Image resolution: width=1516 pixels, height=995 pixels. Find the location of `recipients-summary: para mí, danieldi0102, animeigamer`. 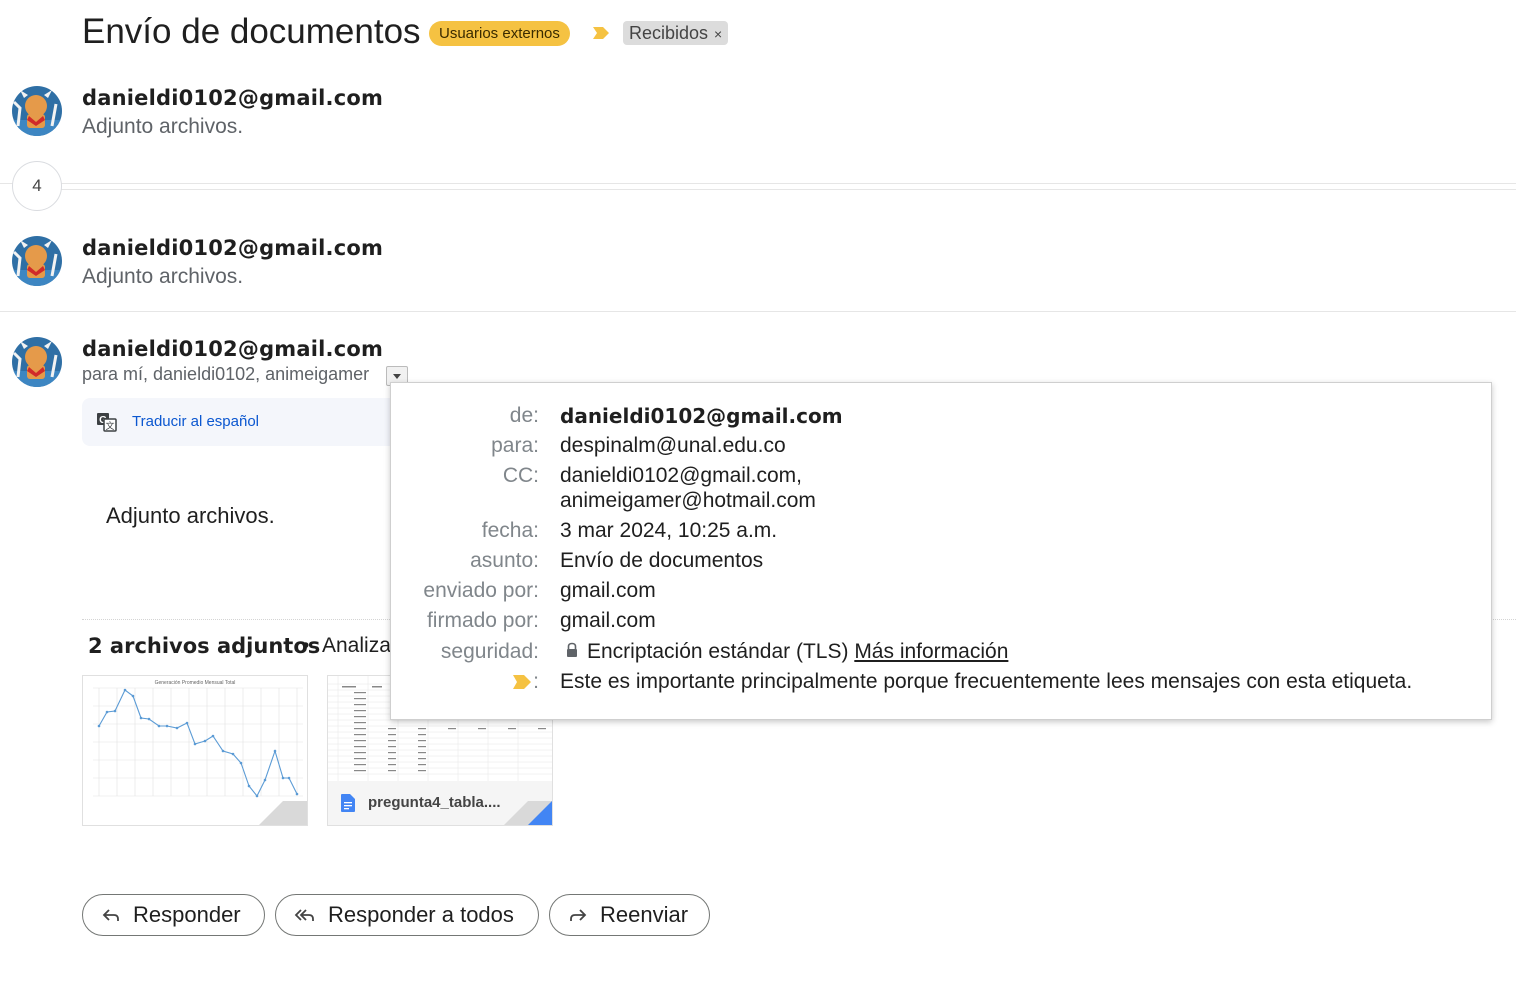

recipients-summary: para mí, danieldi0102, animeigamer is located at coordinates (226, 374).